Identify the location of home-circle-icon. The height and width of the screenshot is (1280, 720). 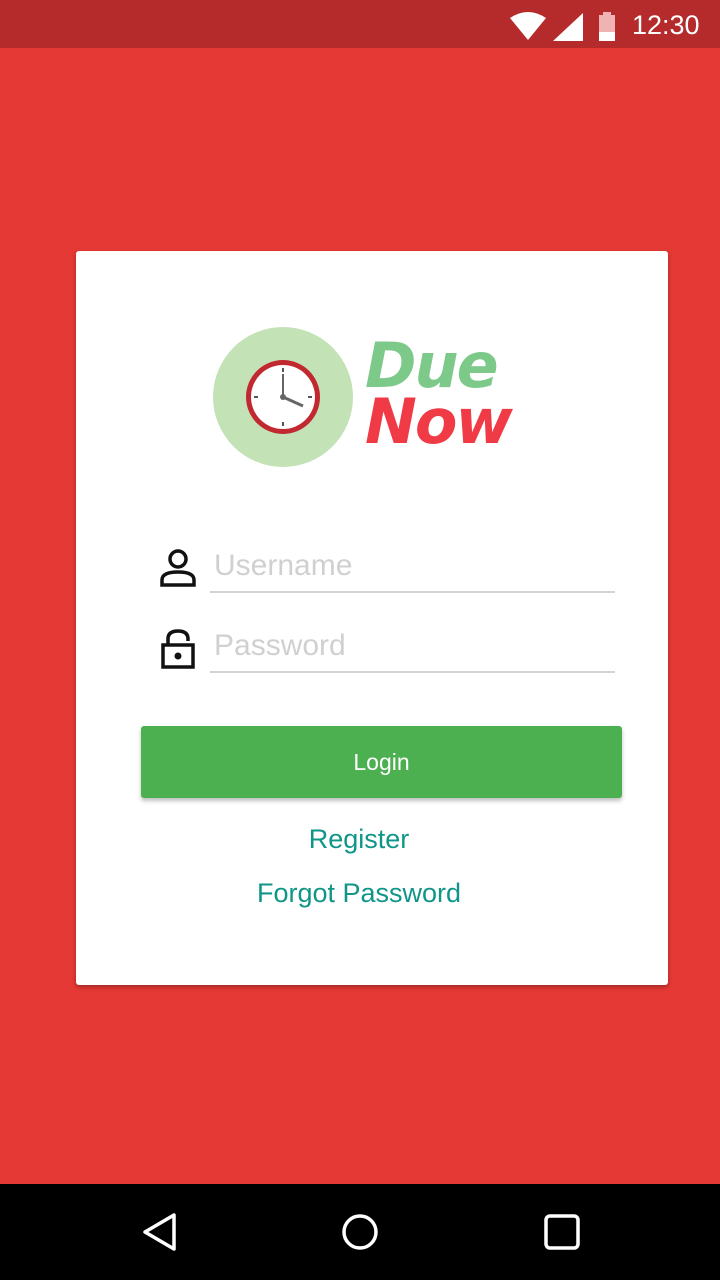
(360, 1232).